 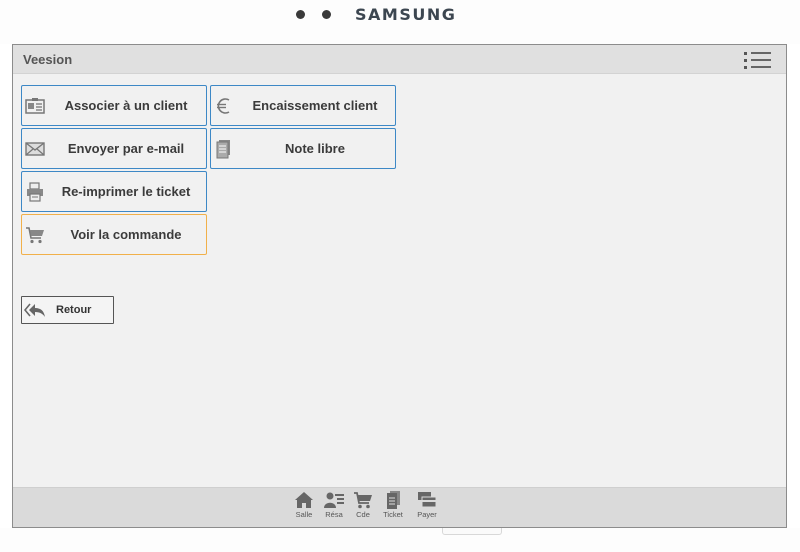 I want to click on client-payment-label: Encaissement client, so click(x=315, y=105).